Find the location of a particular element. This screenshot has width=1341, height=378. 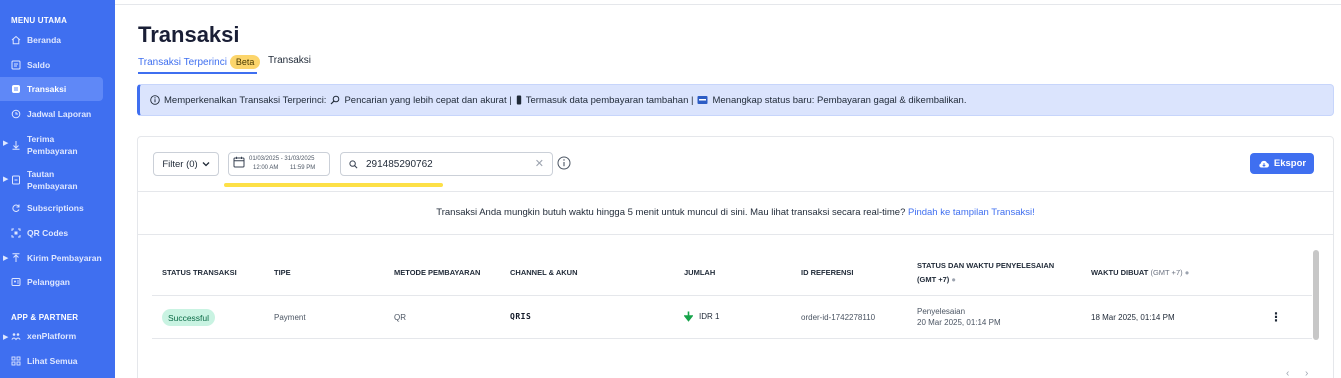

banner-intro: Memperkenalkan Transaksi Terperinci: is located at coordinates (245, 100).